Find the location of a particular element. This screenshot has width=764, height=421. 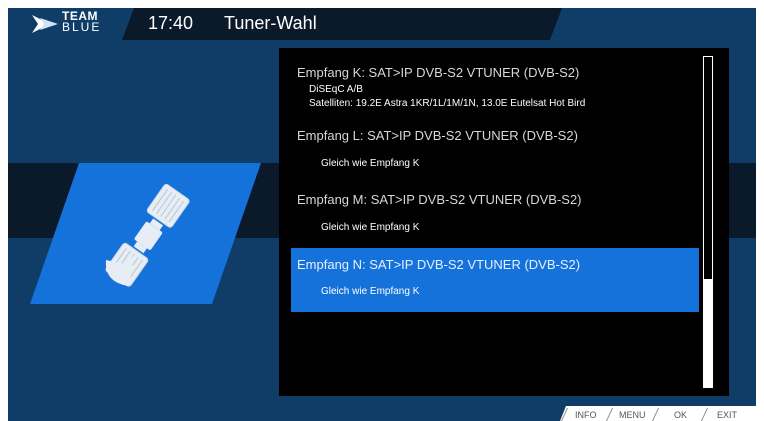

tuner-title: Empfang K: SAT>IP DVB-S2 VTUNER (DVB-S2) is located at coordinates (438, 72).